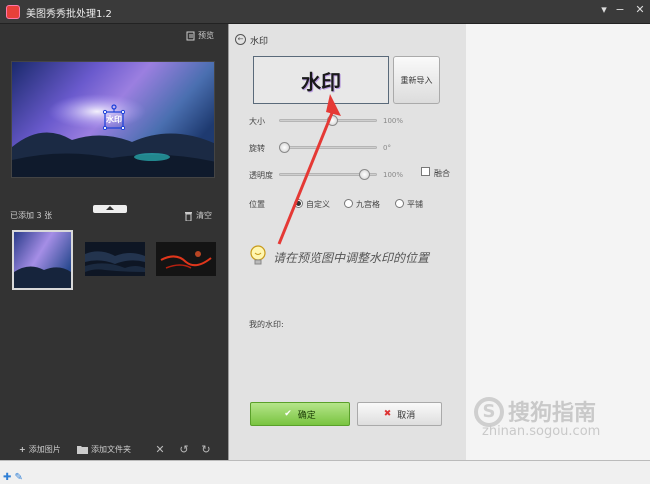 This screenshot has height=484, width=650. Describe the element at coordinates (365, 174) in the screenshot. I see `opacity-slider-knob` at that location.